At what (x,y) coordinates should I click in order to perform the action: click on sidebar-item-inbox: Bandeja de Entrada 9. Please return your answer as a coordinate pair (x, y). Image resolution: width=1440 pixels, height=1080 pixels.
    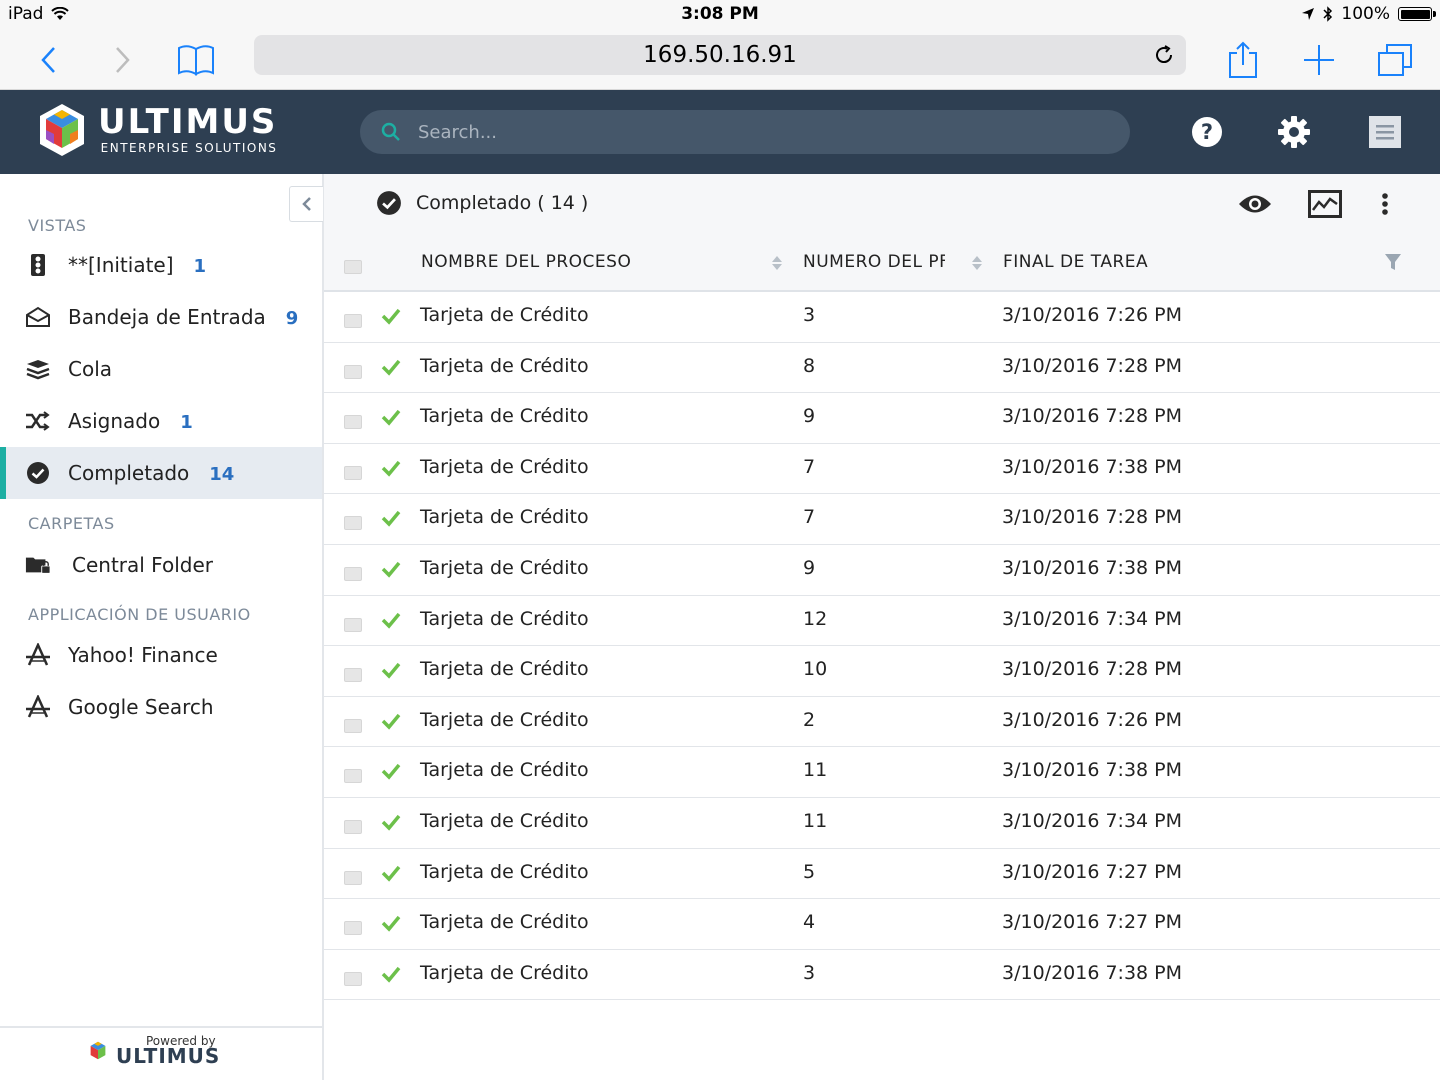
    Looking at the image, I should click on (161, 317).